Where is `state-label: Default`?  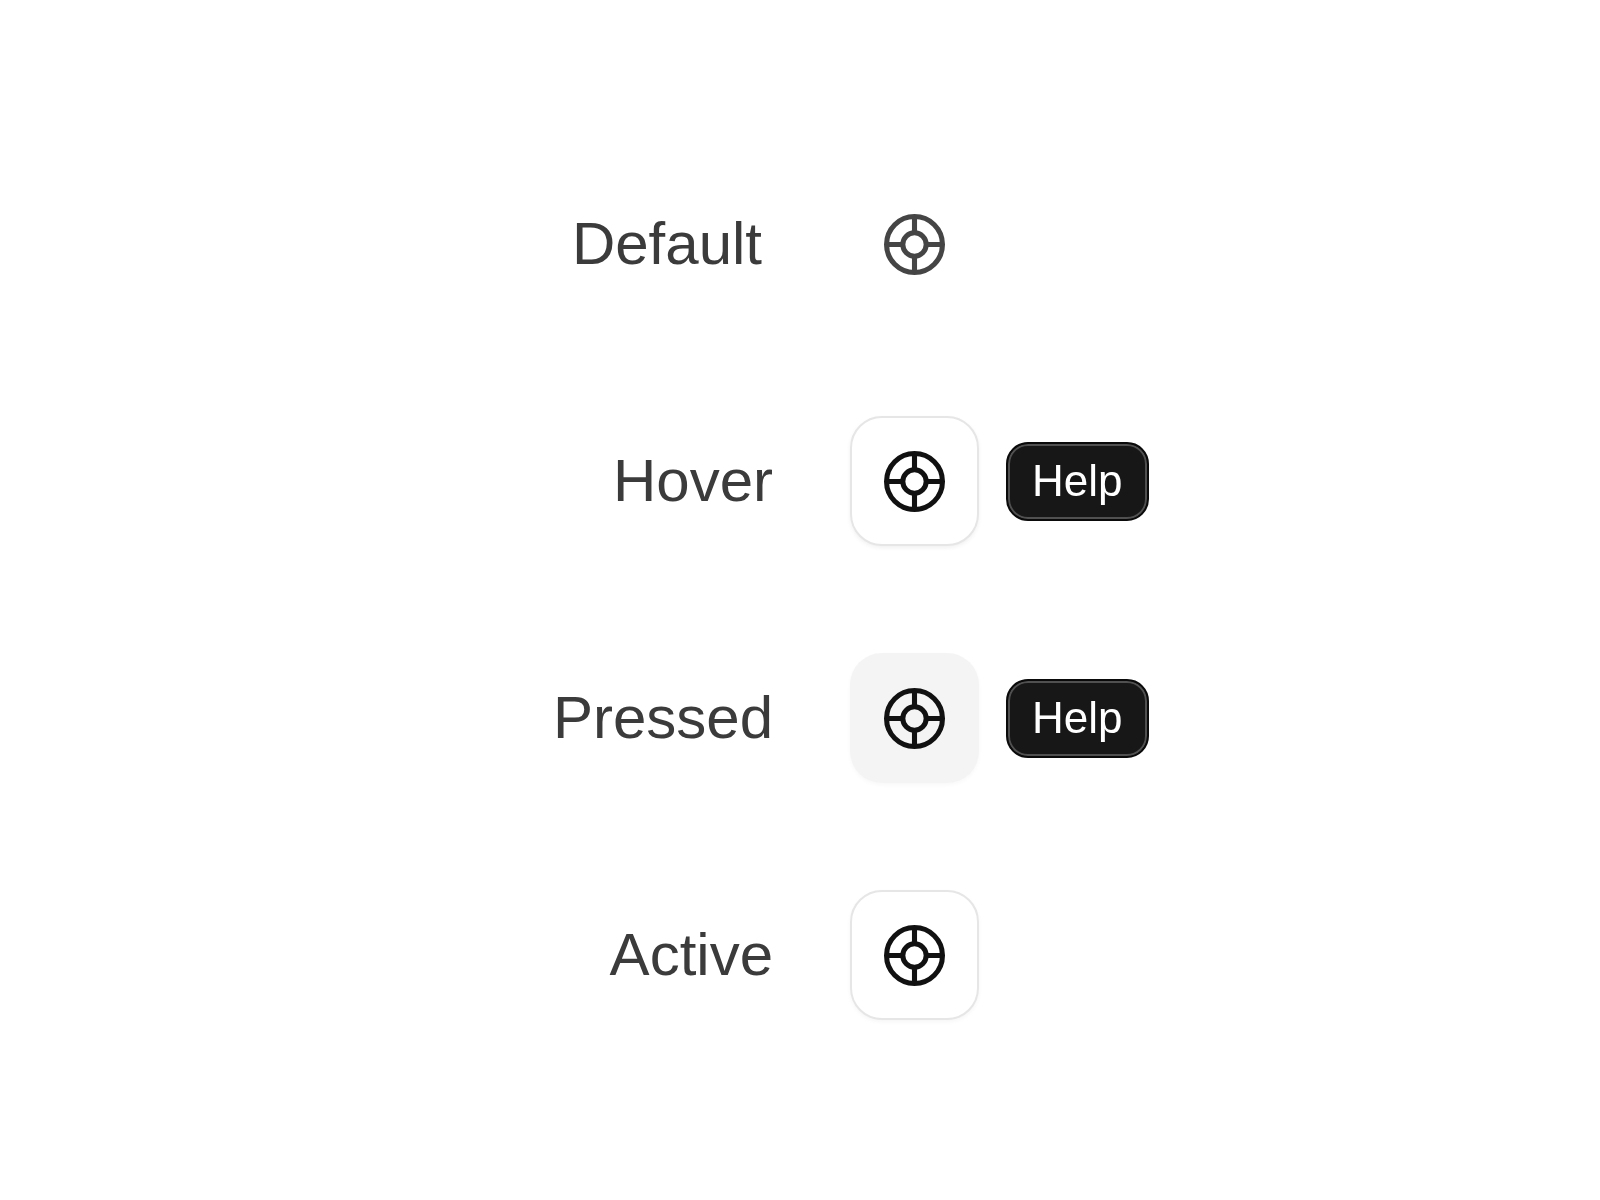
state-label: Default is located at coordinates (667, 244).